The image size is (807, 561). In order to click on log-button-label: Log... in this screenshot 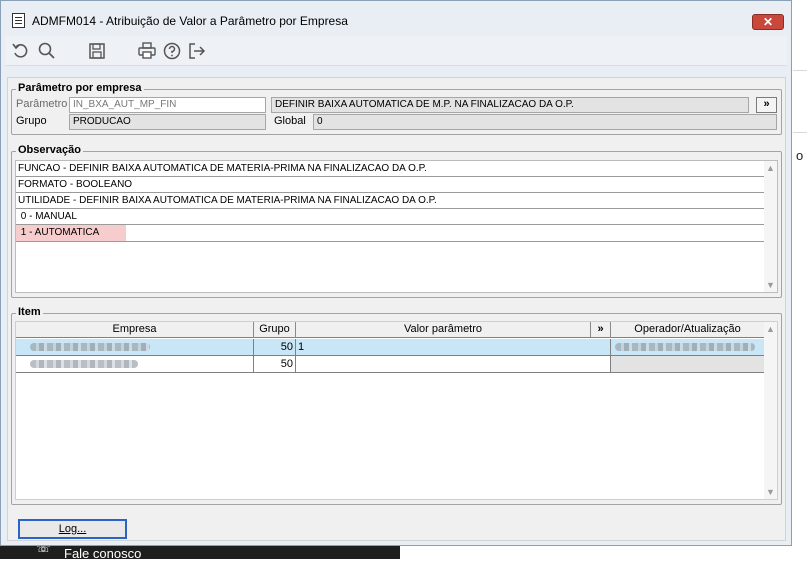, I will do `click(72, 529)`.